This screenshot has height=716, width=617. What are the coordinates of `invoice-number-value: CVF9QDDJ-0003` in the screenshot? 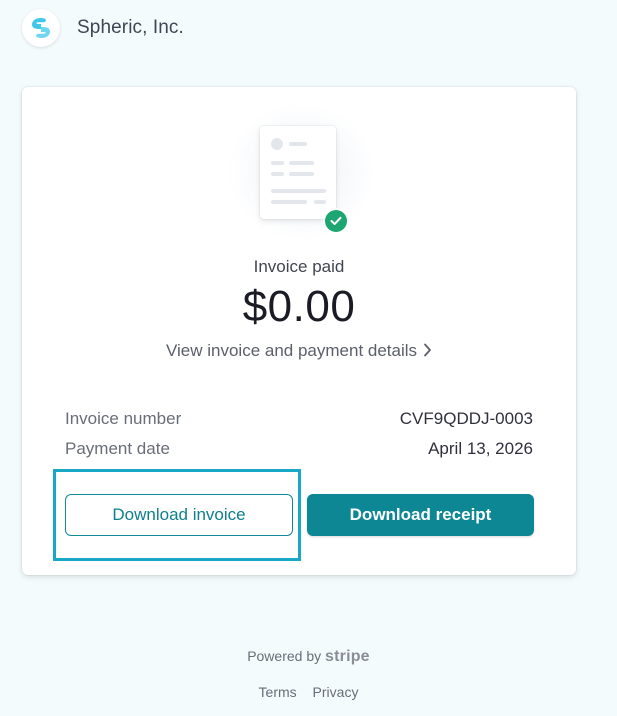 It's located at (466, 418).